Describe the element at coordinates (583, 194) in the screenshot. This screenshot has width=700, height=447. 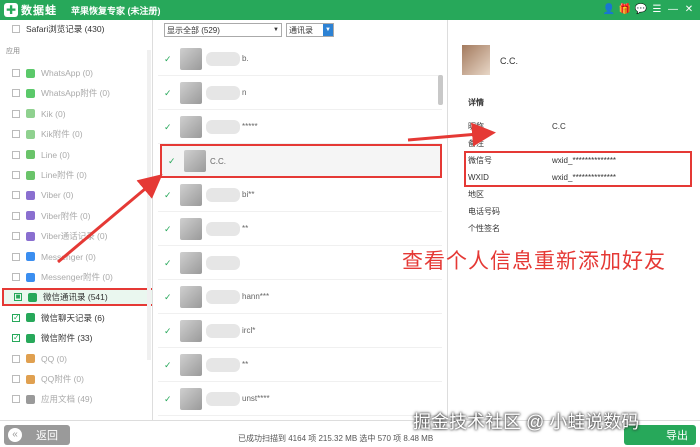
I see `detail-row: 地区` at that location.